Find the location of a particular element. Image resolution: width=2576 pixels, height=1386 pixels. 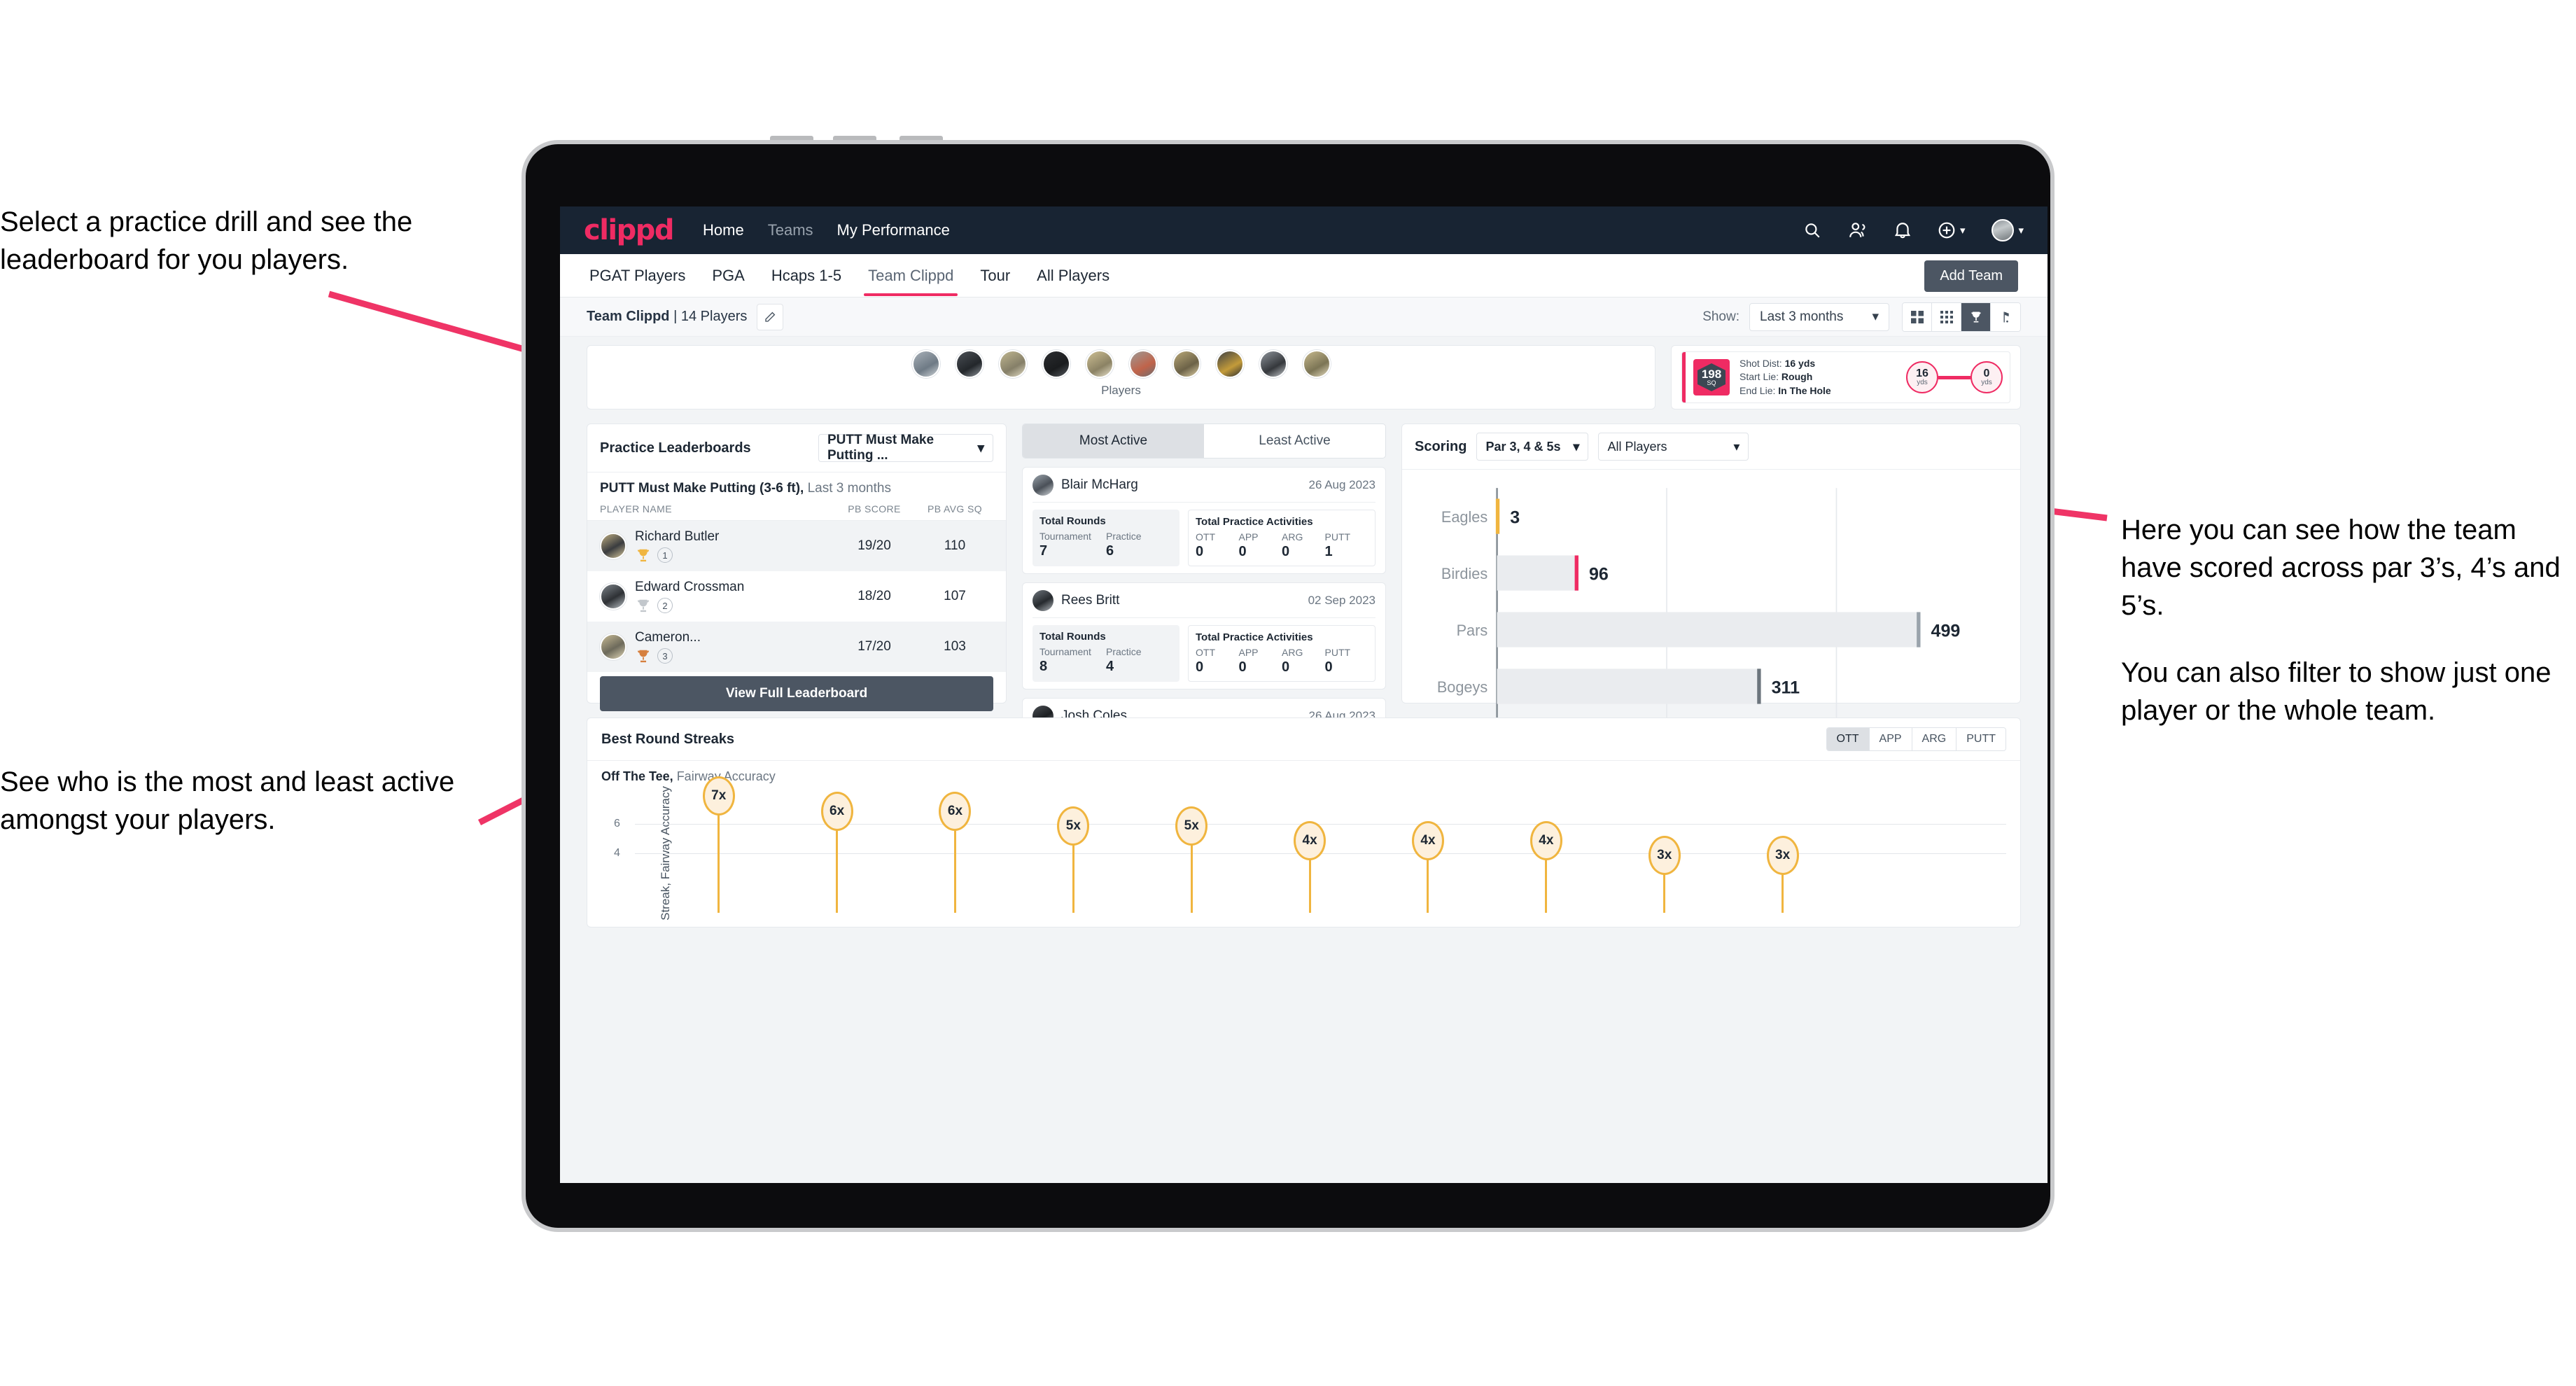

activity-card-header: Blair McHarg 26 Aug 2023 is located at coordinates (1204, 489).